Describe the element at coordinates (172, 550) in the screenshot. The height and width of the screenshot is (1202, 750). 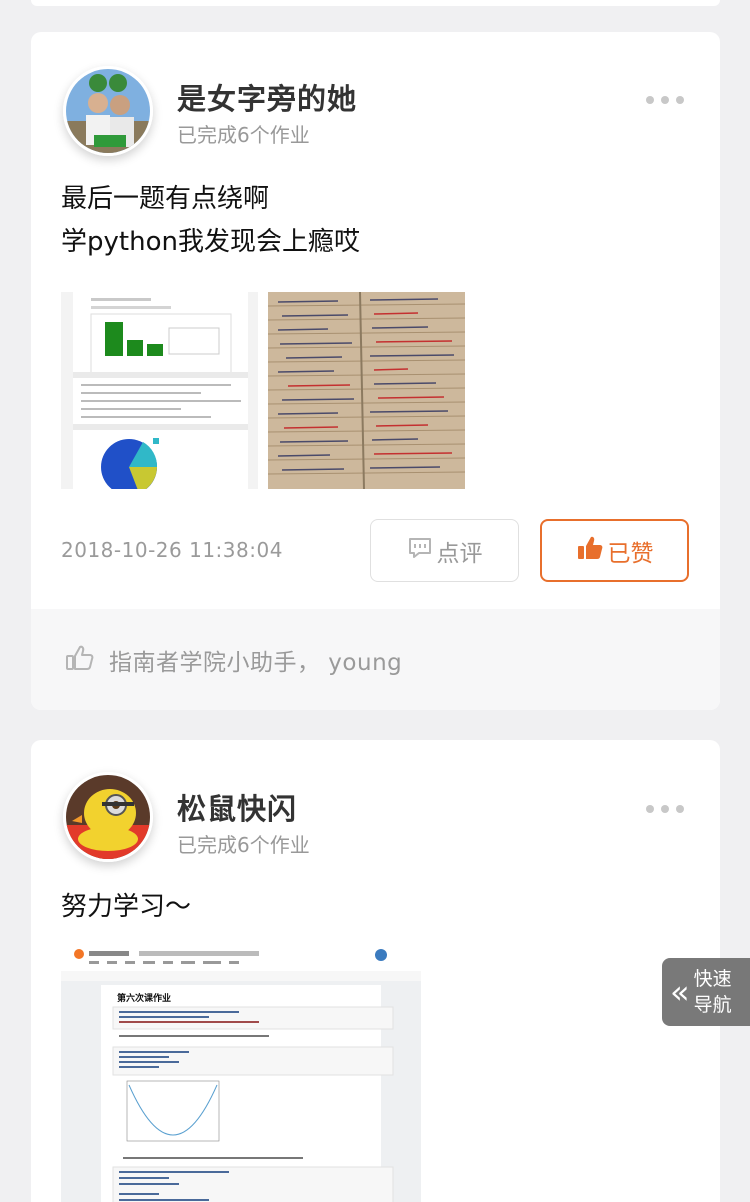
I see `post-timestamp: 2018-10-26 11:38:04` at that location.